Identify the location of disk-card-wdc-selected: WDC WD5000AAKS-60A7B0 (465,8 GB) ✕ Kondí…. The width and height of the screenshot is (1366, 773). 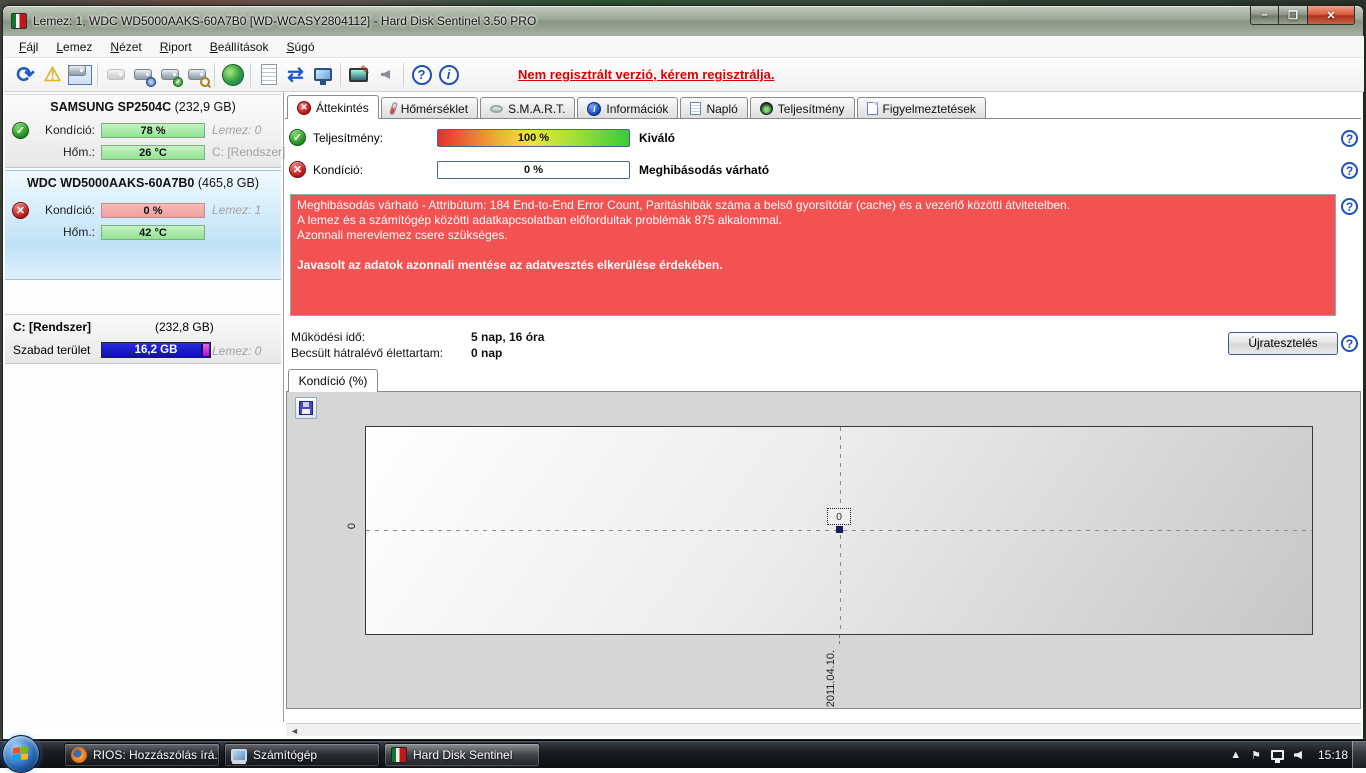
(143, 225).